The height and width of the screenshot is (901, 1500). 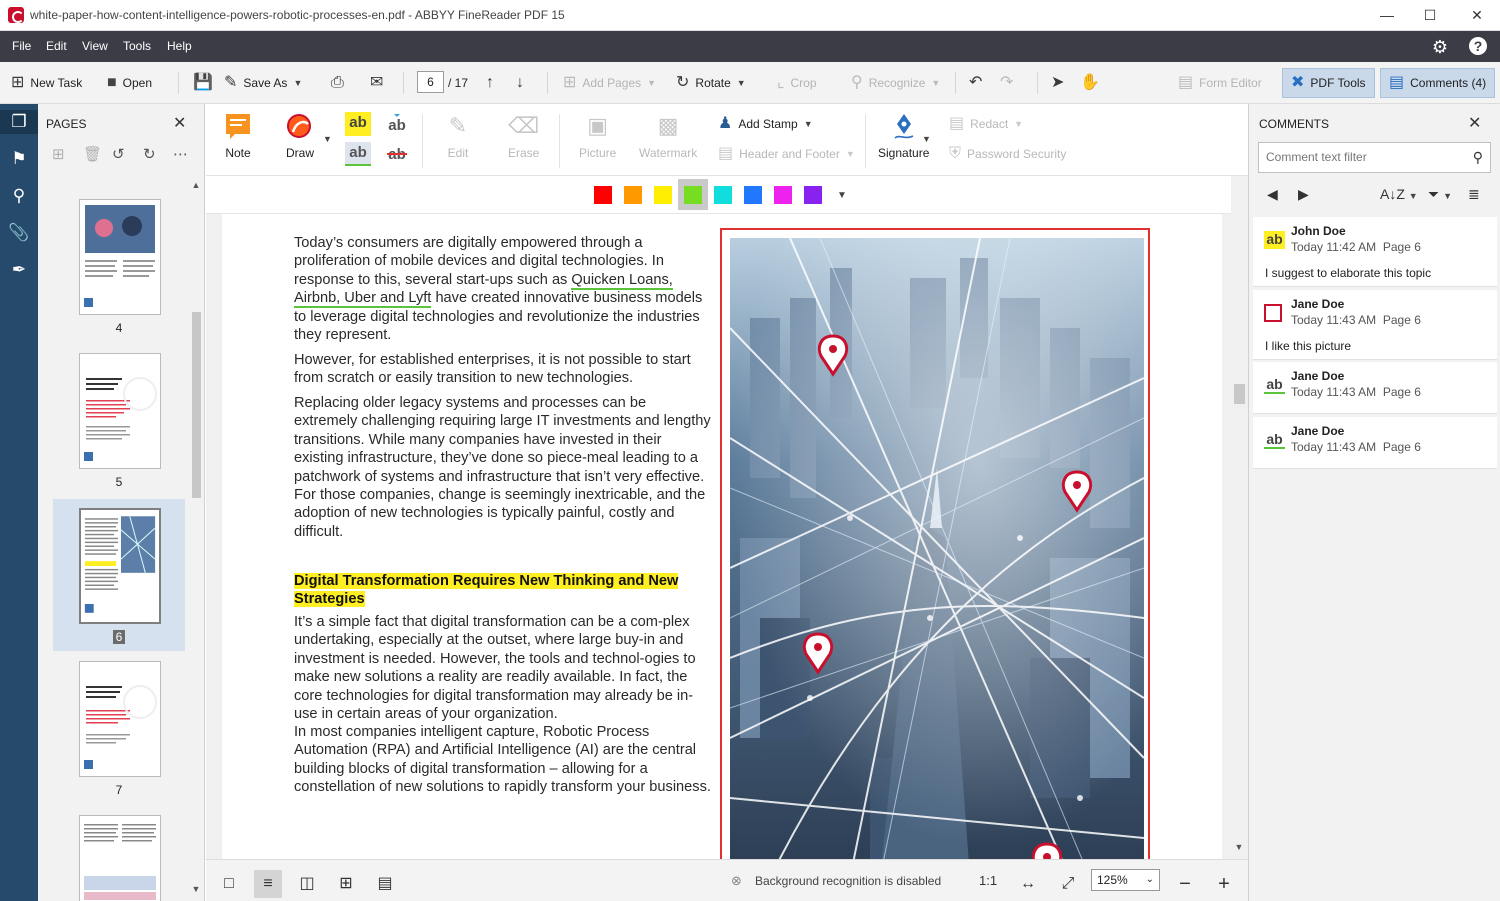 What do you see at coordinates (376, 83) in the screenshot?
I see `email-button: ✉` at bounding box center [376, 83].